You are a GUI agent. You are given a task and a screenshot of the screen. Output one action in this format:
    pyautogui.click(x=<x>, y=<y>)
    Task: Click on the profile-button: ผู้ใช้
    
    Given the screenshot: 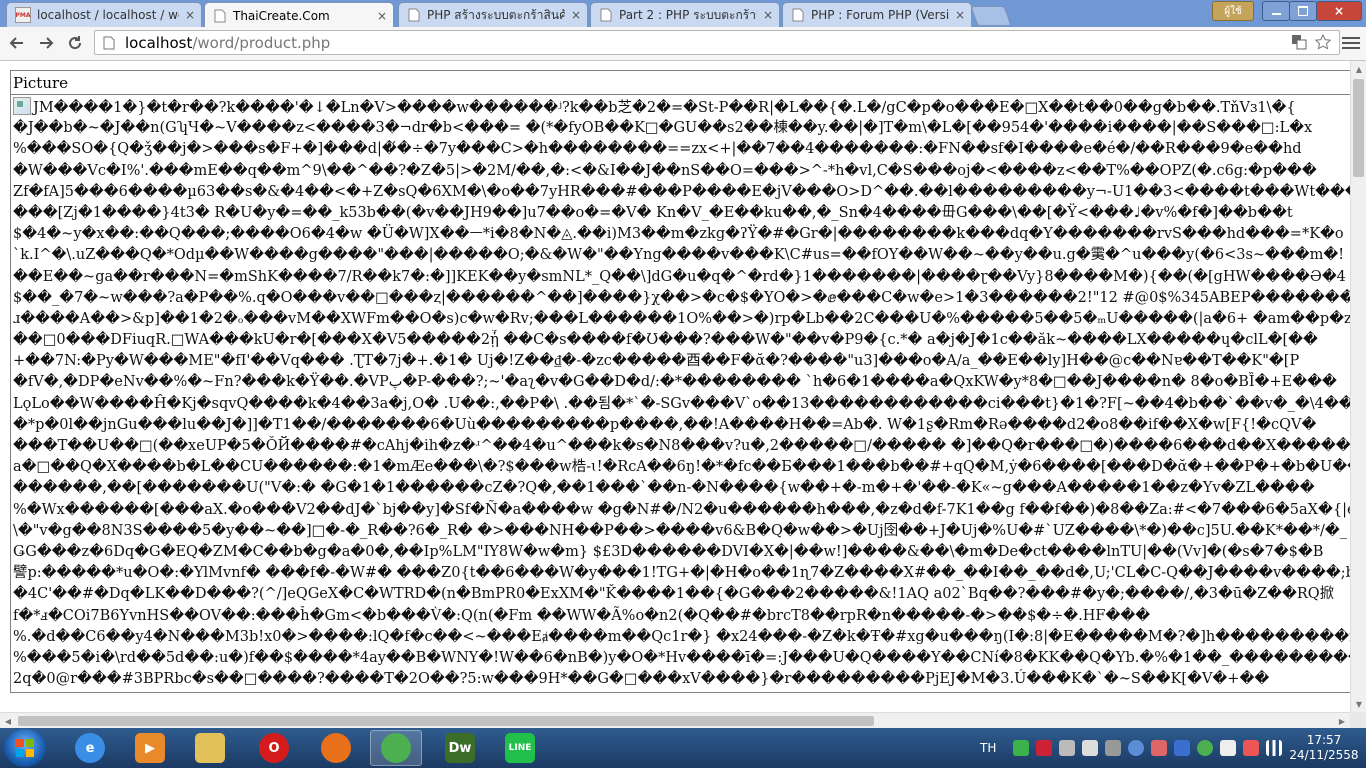 What is the action you would take?
    pyautogui.click(x=1233, y=11)
    